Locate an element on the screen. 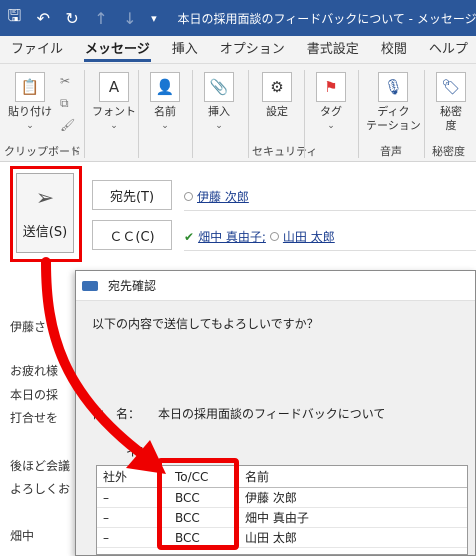 The width and height of the screenshot is (476, 556). tab-format: 書式設定 is located at coordinates (333, 50).